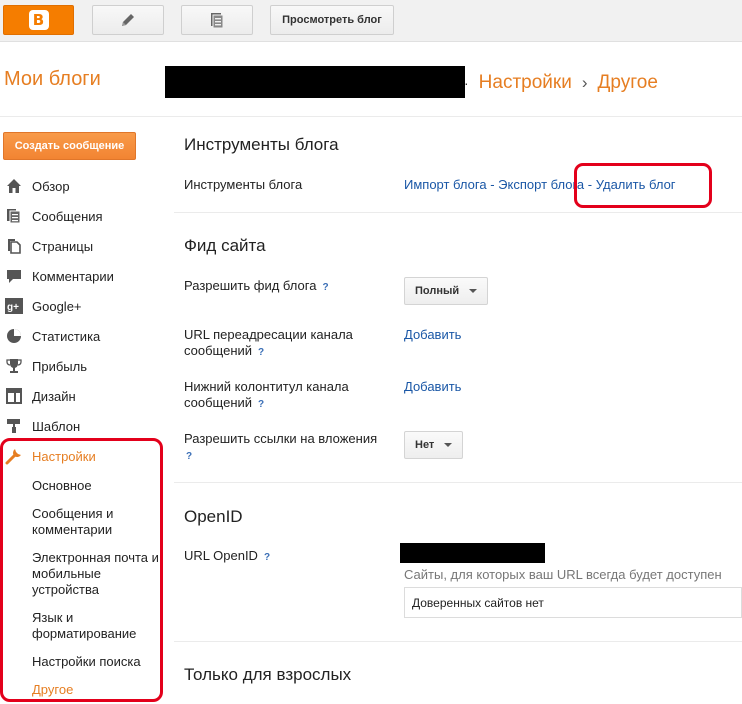  Describe the element at coordinates (266, 394) in the screenshot. I see `feed-footer-label: Нижний колонтитул канала сообщений?` at that location.